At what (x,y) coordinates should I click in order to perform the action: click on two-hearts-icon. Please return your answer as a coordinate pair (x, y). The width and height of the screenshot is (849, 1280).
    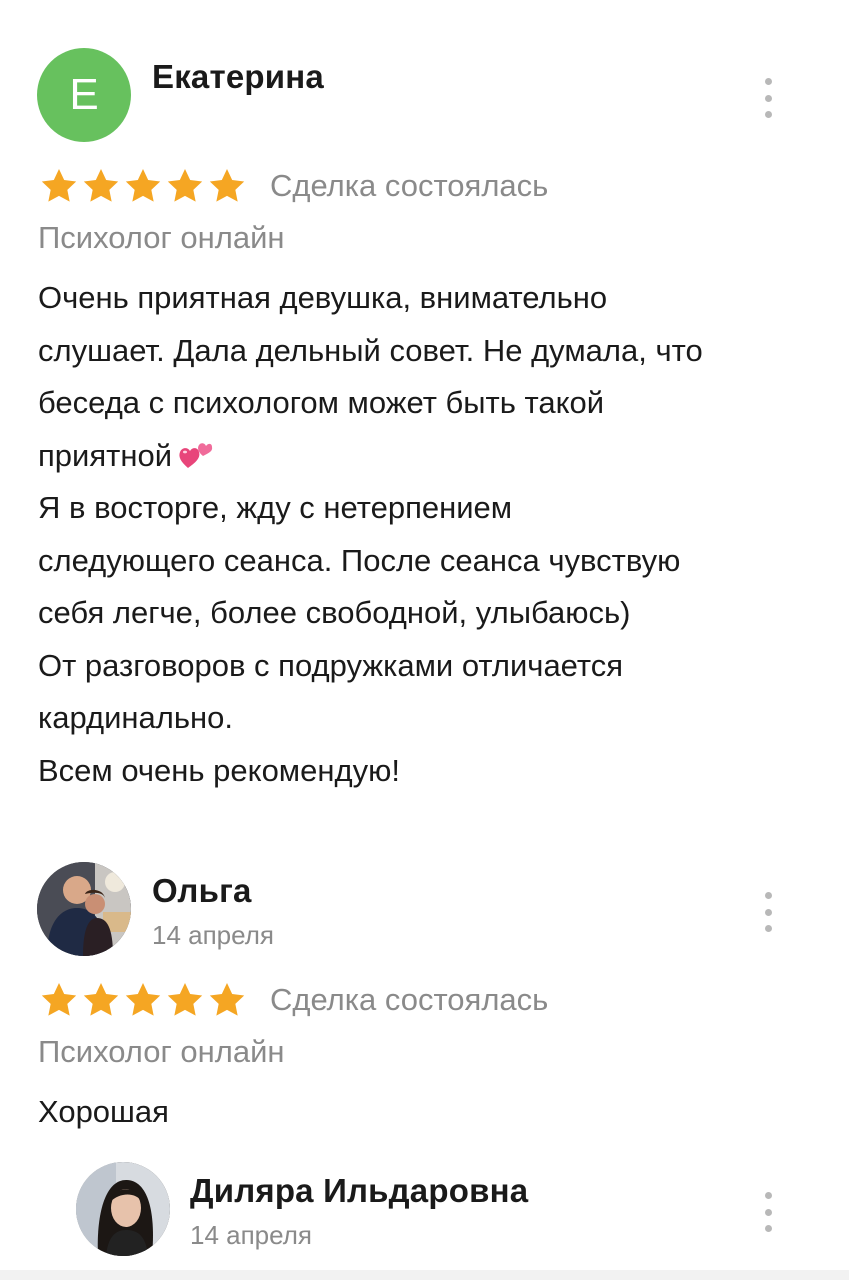
    Looking at the image, I should click on (196, 455).